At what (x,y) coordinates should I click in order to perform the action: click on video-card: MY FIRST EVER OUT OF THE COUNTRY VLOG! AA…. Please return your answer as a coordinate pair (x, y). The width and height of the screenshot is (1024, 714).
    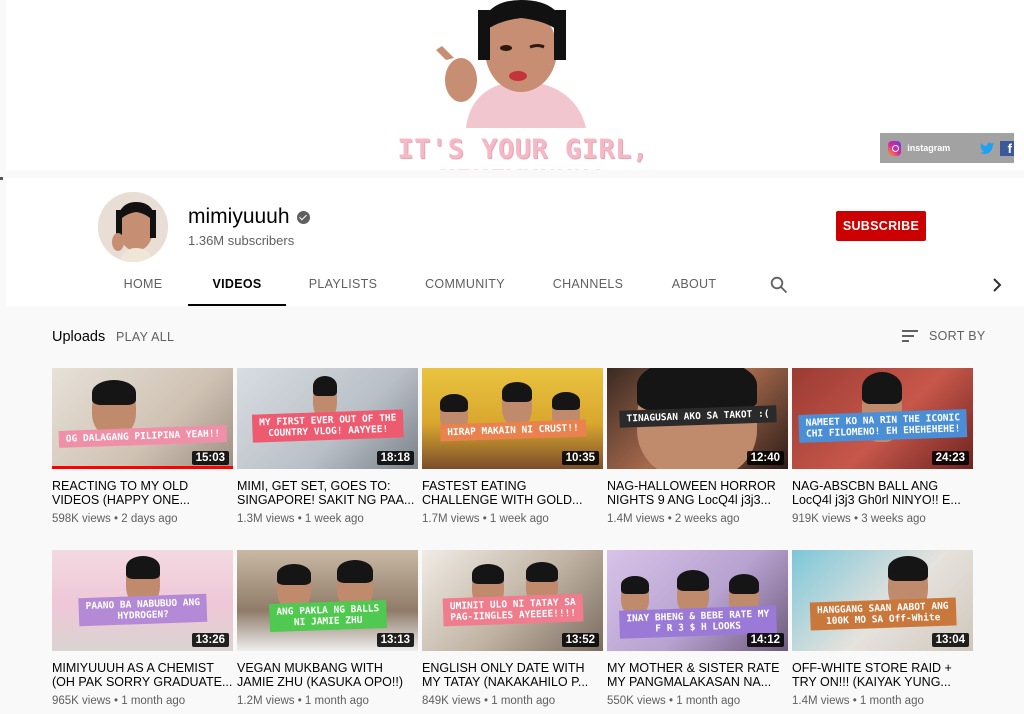
    Looking at the image, I should click on (327, 452).